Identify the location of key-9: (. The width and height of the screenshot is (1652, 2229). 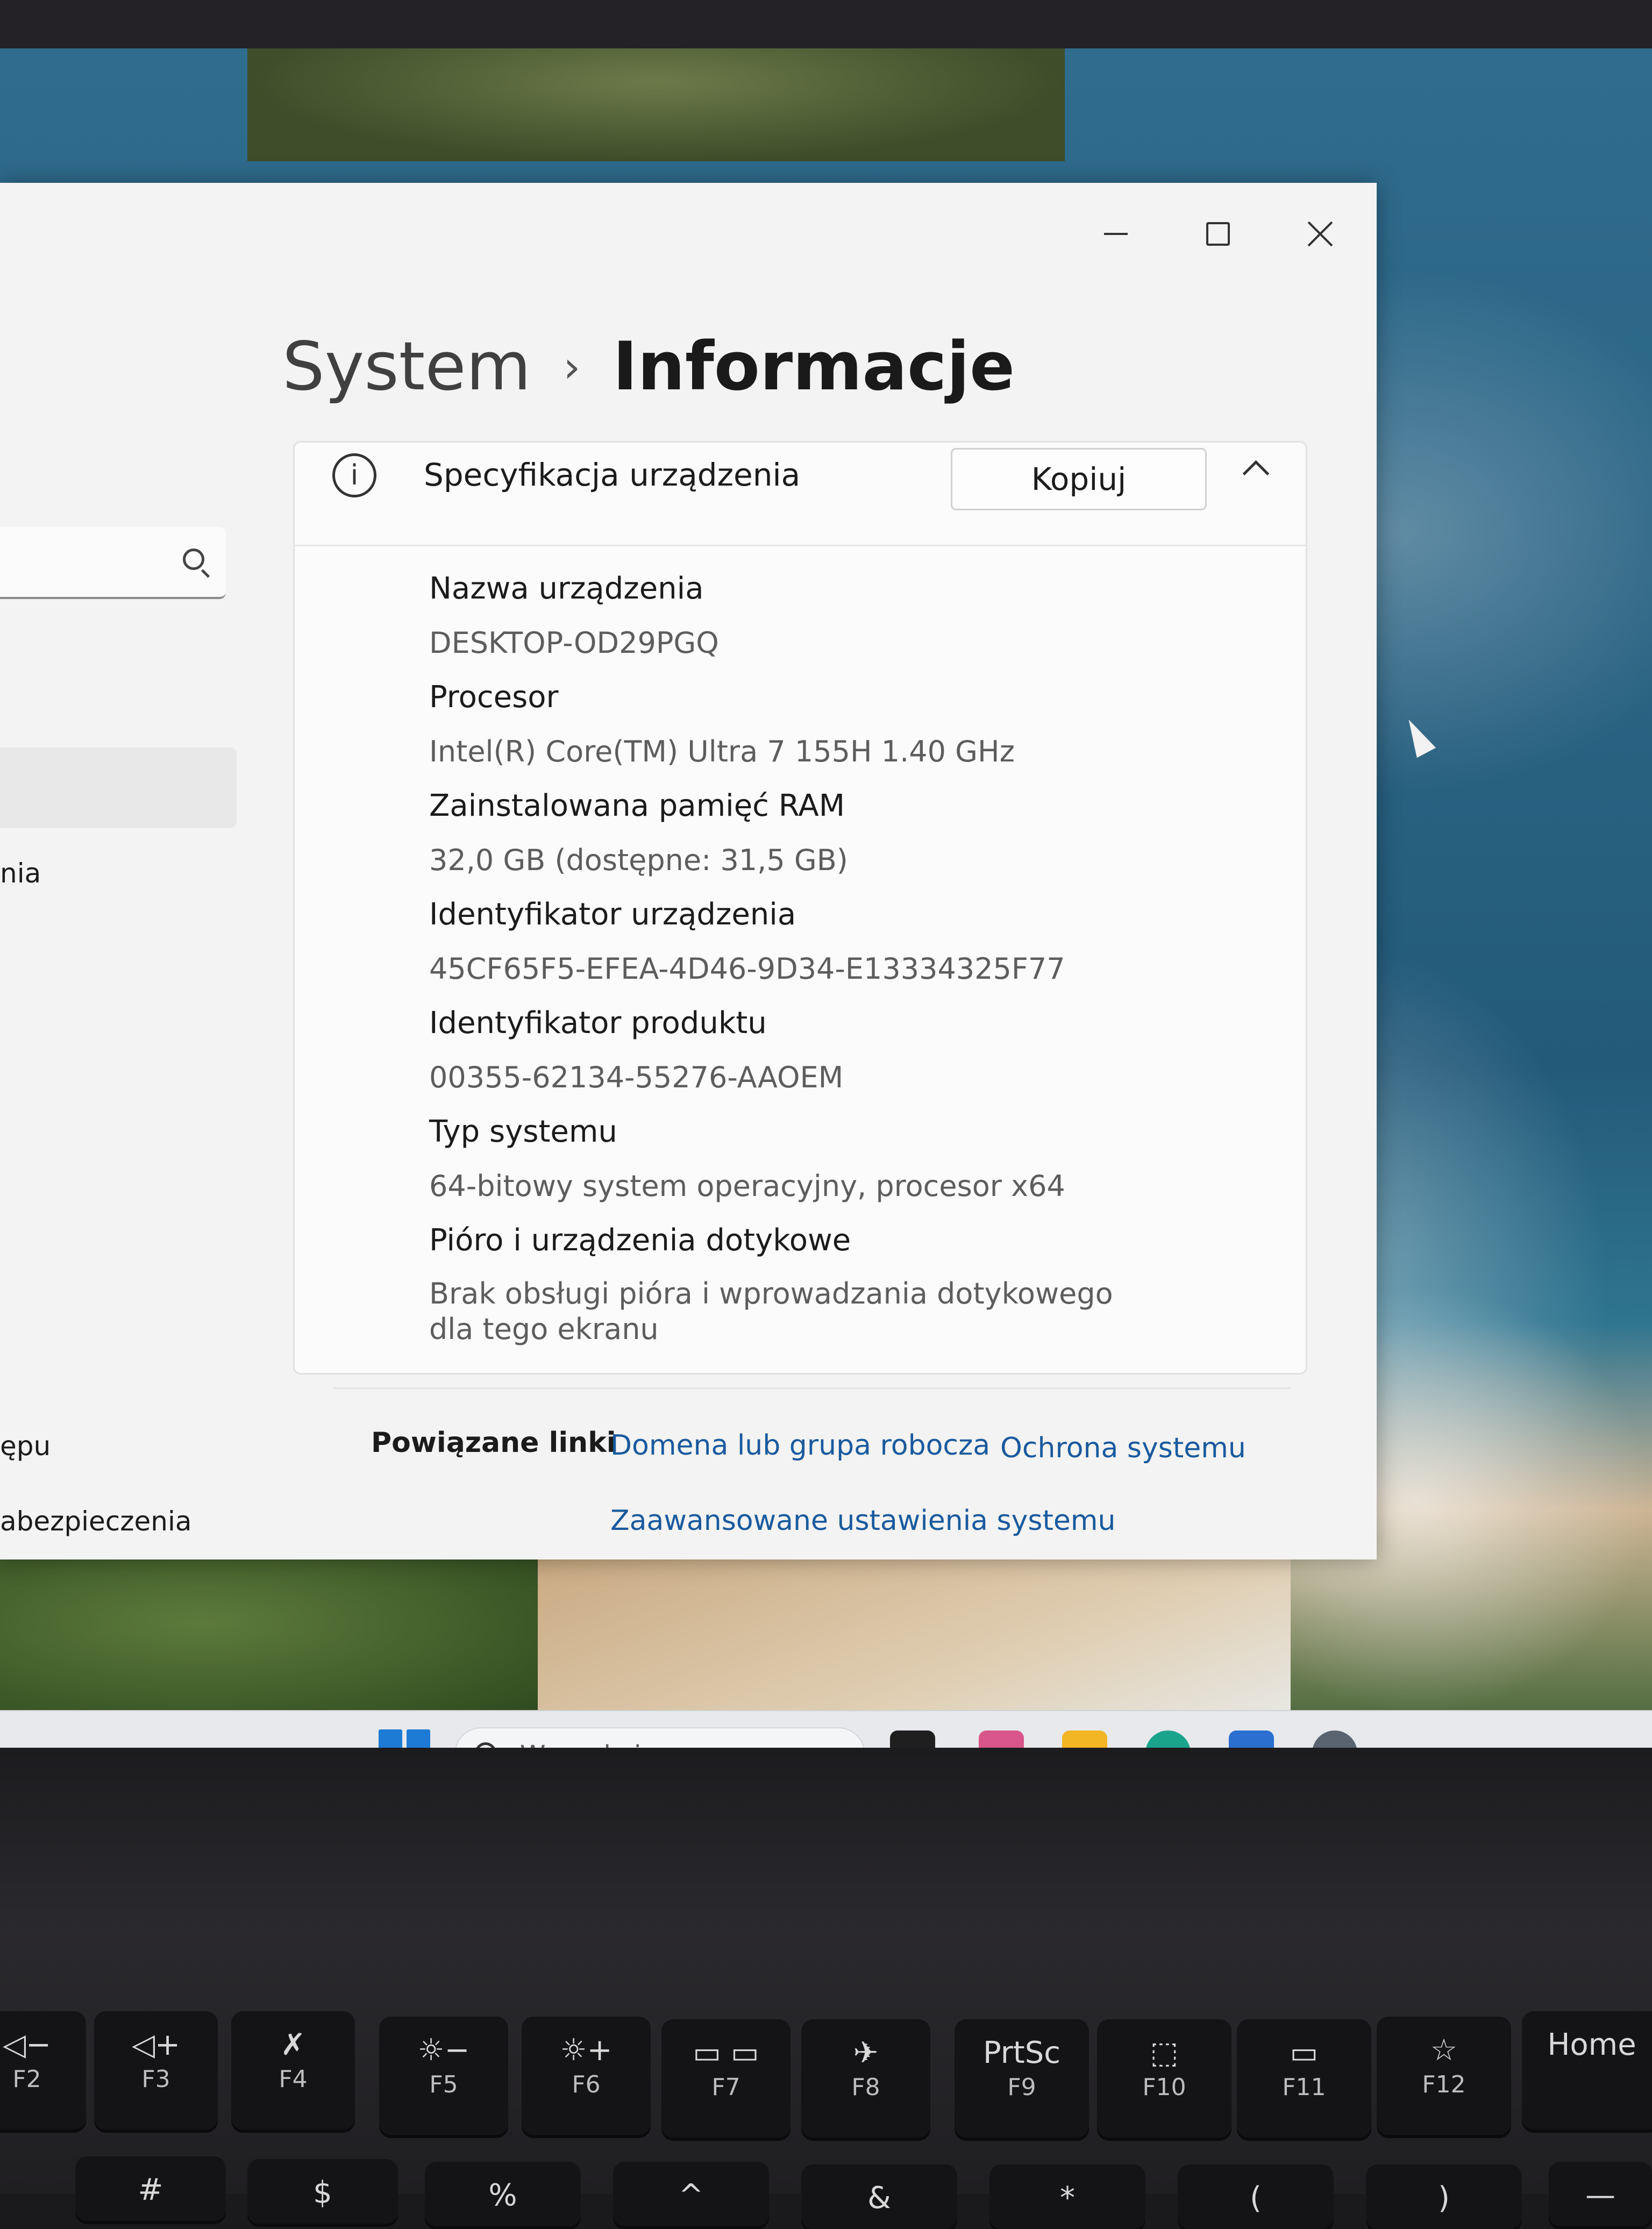
(1256, 2196).